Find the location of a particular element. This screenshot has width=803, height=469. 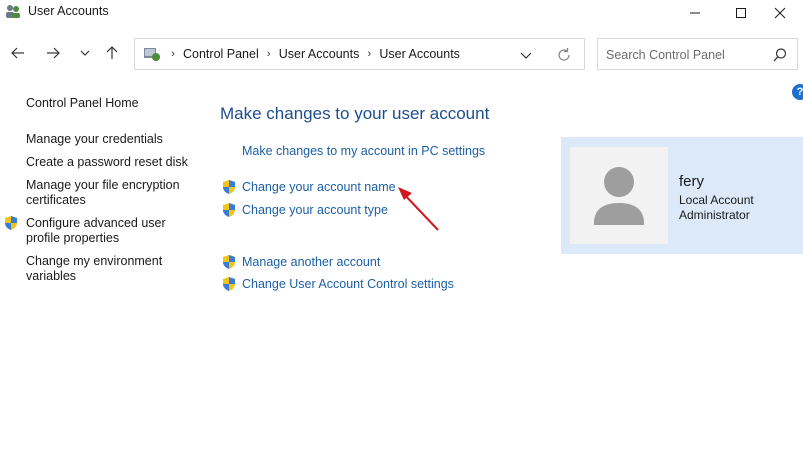

sidebar-item-file-encryption-certificates: Manage your file encryption certificates is located at coordinates (111, 193).